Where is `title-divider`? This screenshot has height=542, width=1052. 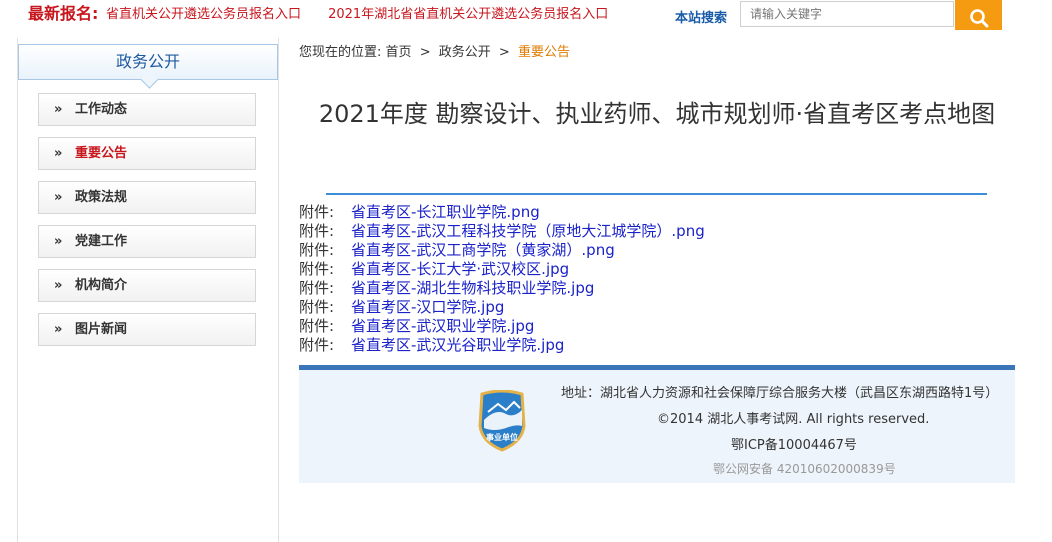 title-divider is located at coordinates (656, 194).